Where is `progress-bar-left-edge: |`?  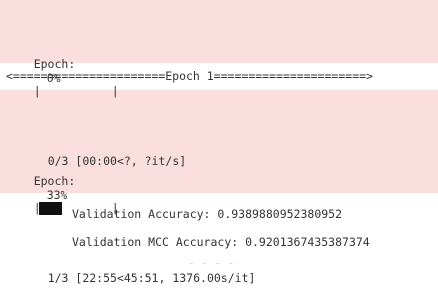
progress-bar-left-edge: | is located at coordinates (37, 91).